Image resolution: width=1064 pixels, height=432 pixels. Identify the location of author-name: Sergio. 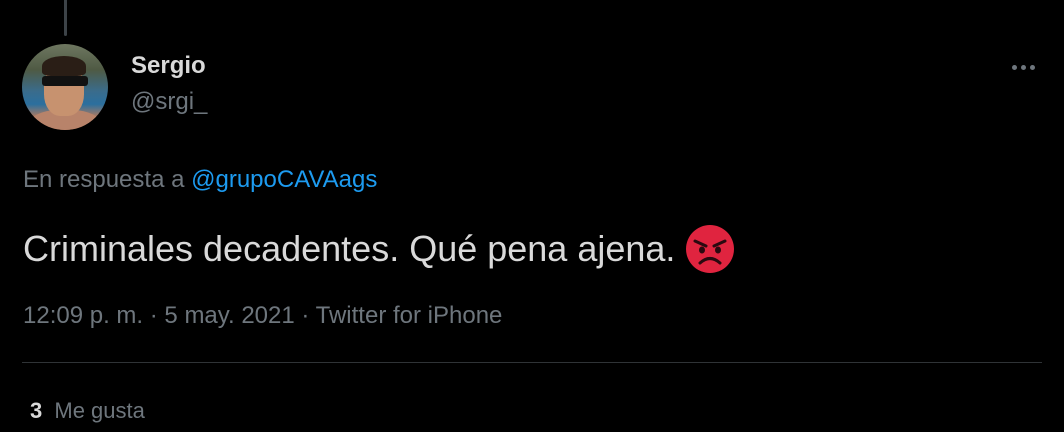
(168, 66).